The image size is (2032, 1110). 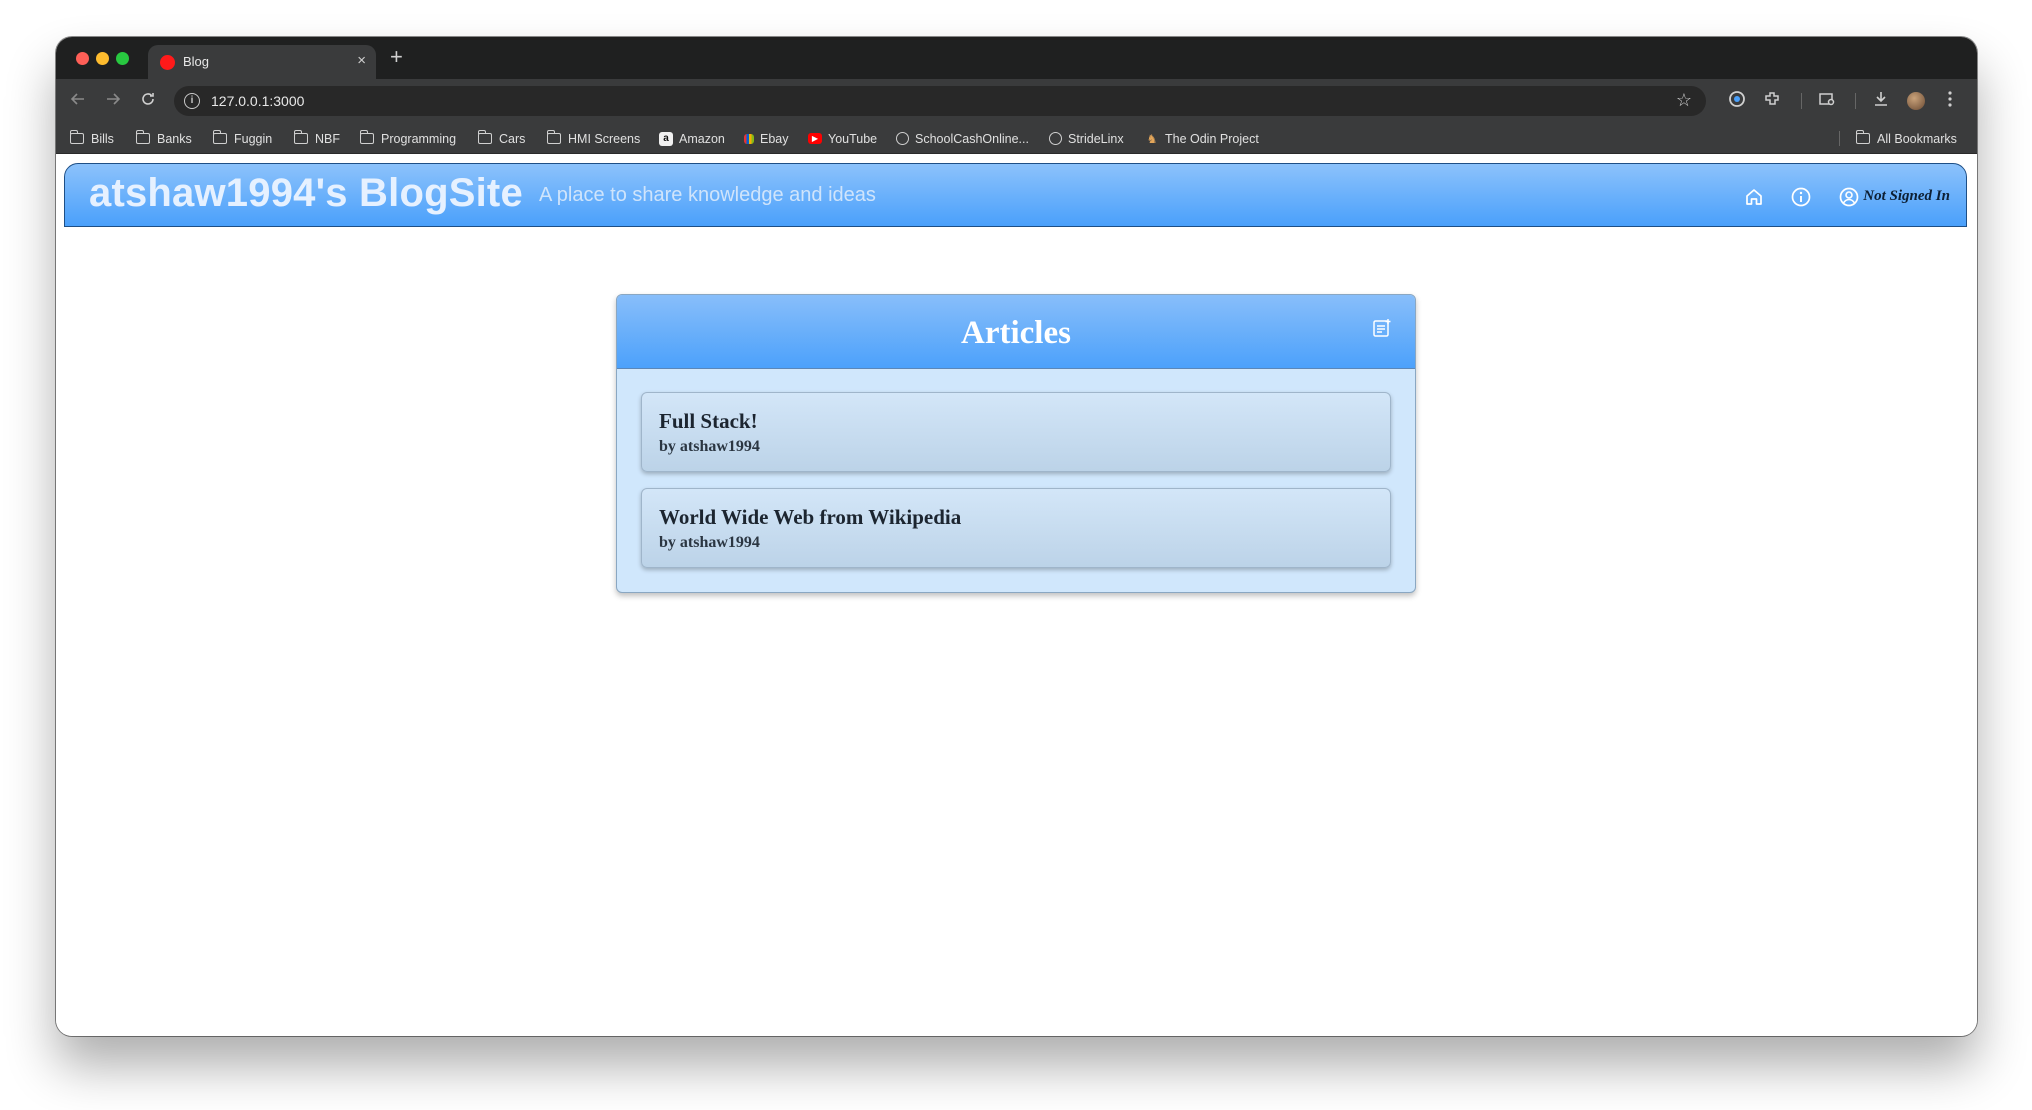 I want to click on bookmark-stridelinx: StrideLinx, so click(x=1086, y=138).